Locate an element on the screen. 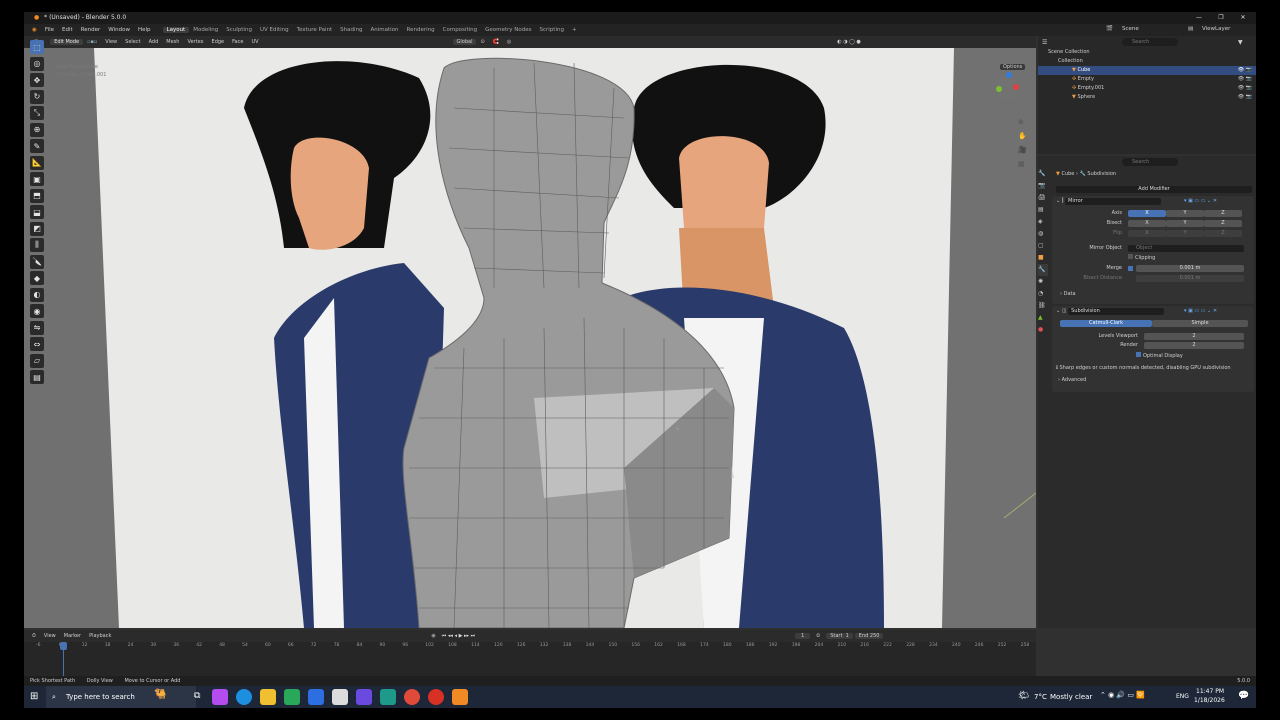 This screenshot has width=1280, height=720. chrome-icon is located at coordinates (412, 697).